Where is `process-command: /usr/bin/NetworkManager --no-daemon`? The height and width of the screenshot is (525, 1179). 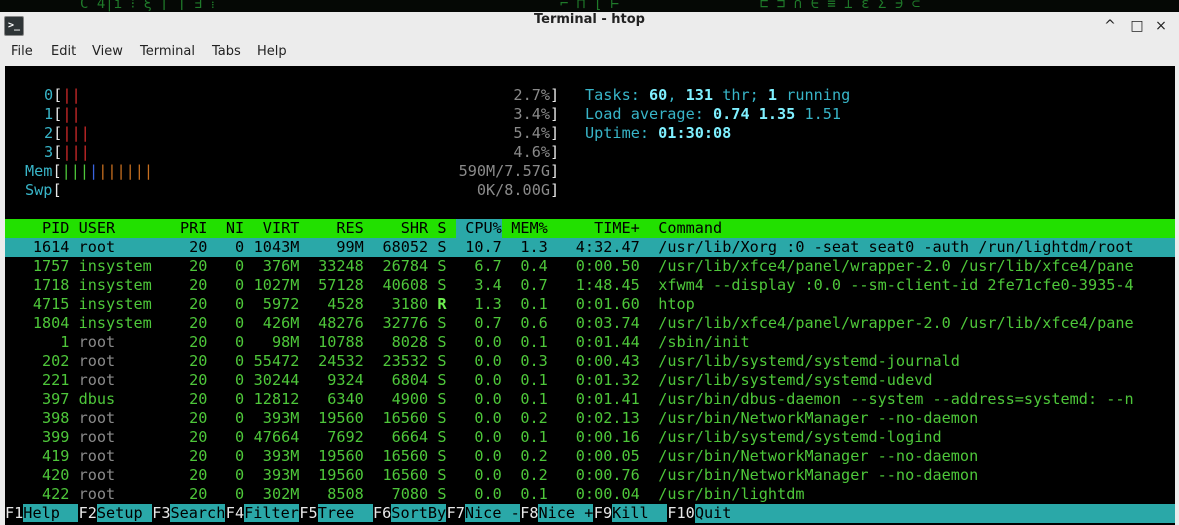 process-command: /usr/bin/NetworkManager --no-daemon is located at coordinates (818, 475).